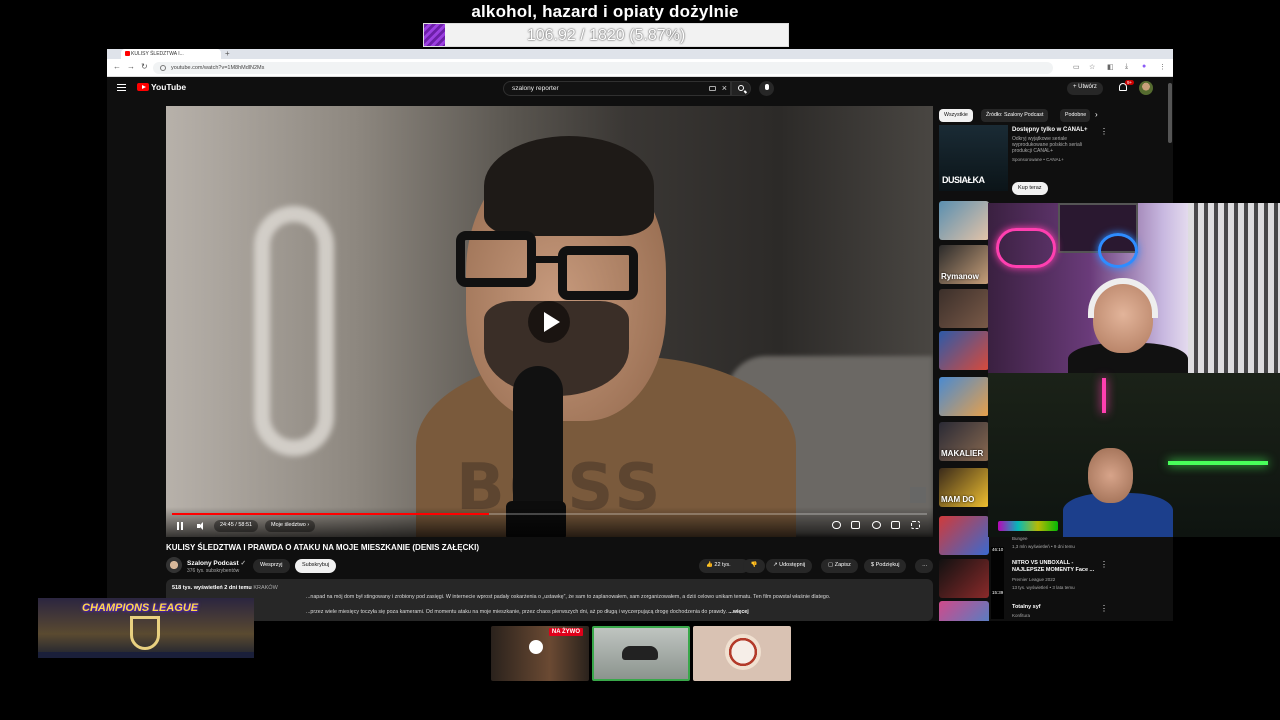  Describe the element at coordinates (1110, 67) in the screenshot. I see `extensions-icon: ◧` at that location.